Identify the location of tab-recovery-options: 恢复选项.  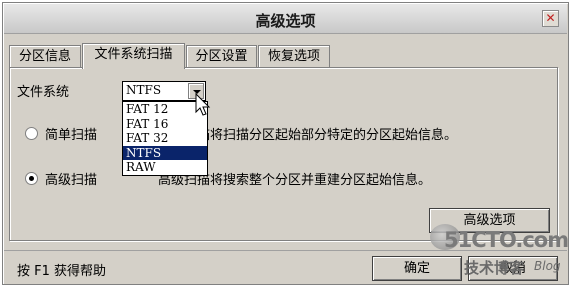
(294, 56).